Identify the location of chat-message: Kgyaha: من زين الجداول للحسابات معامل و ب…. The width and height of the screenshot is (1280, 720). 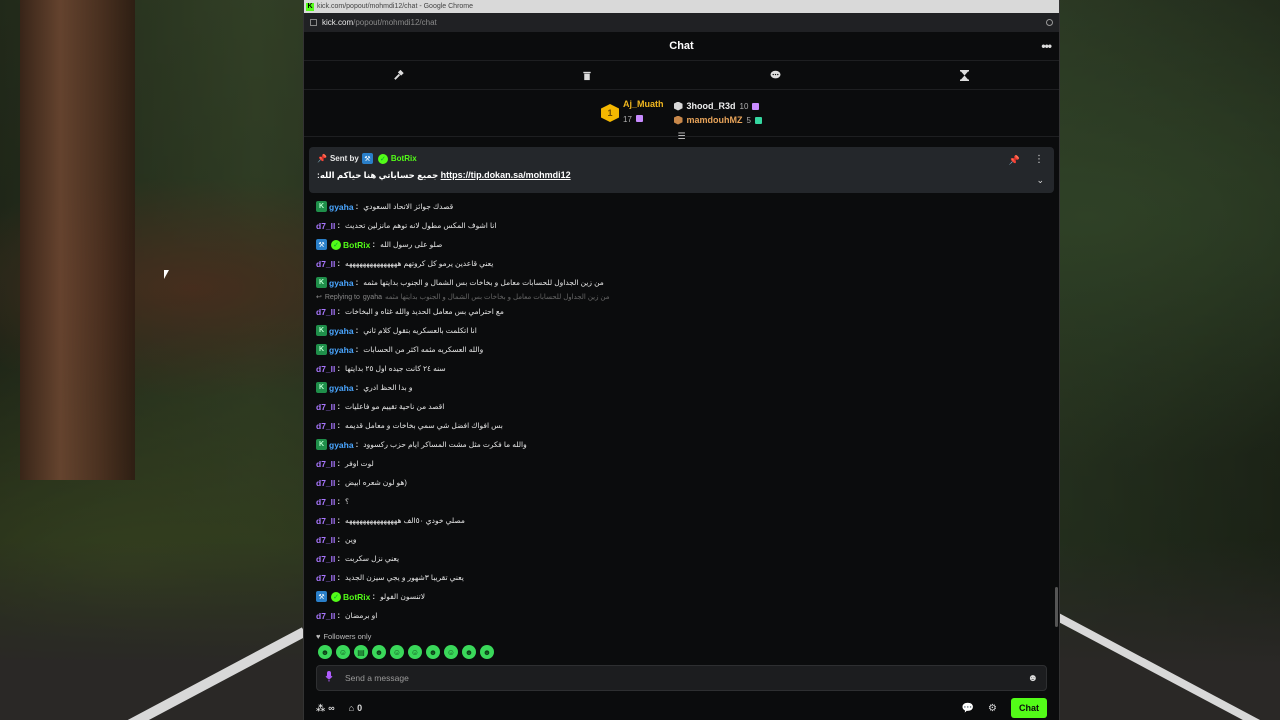
(687, 282).